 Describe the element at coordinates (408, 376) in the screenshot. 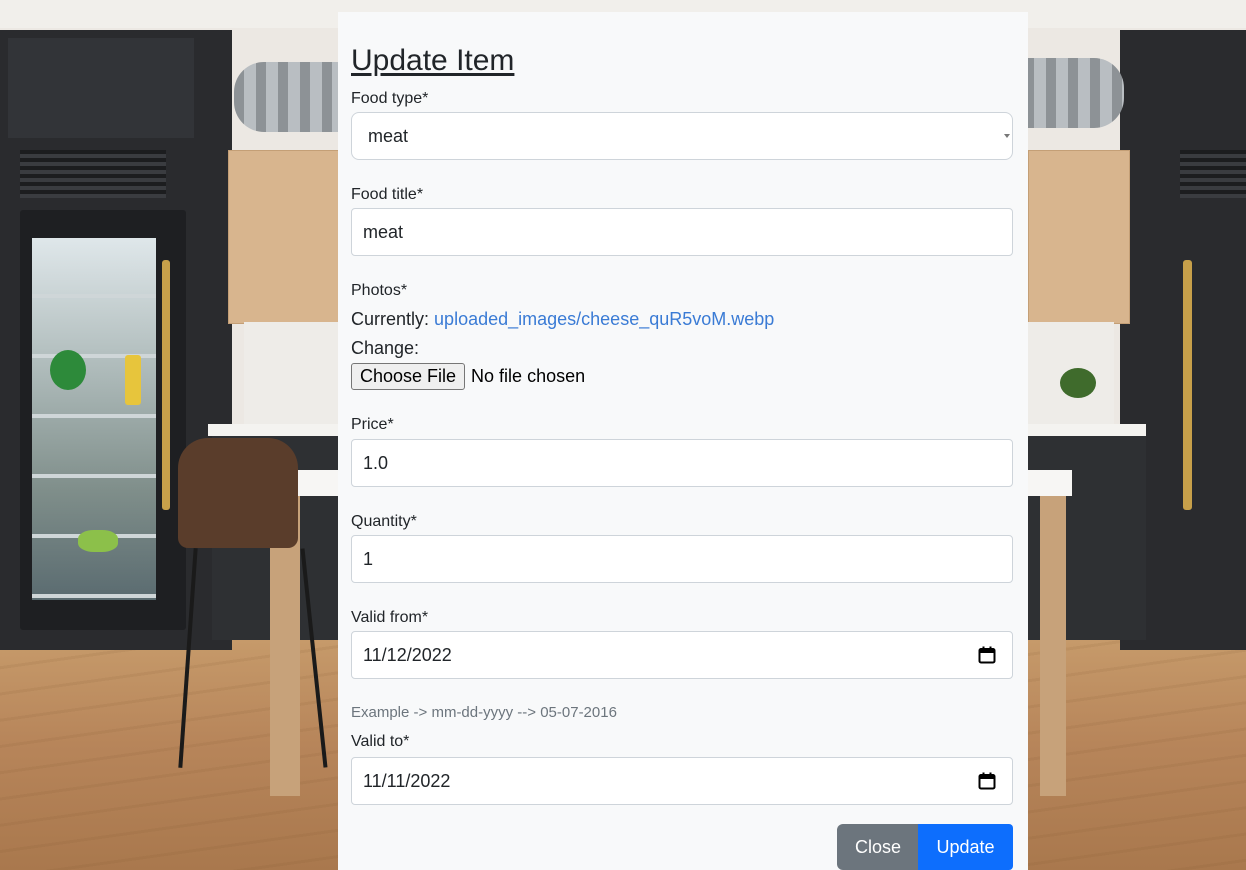

I see `choose-file-button: Choose File` at that location.